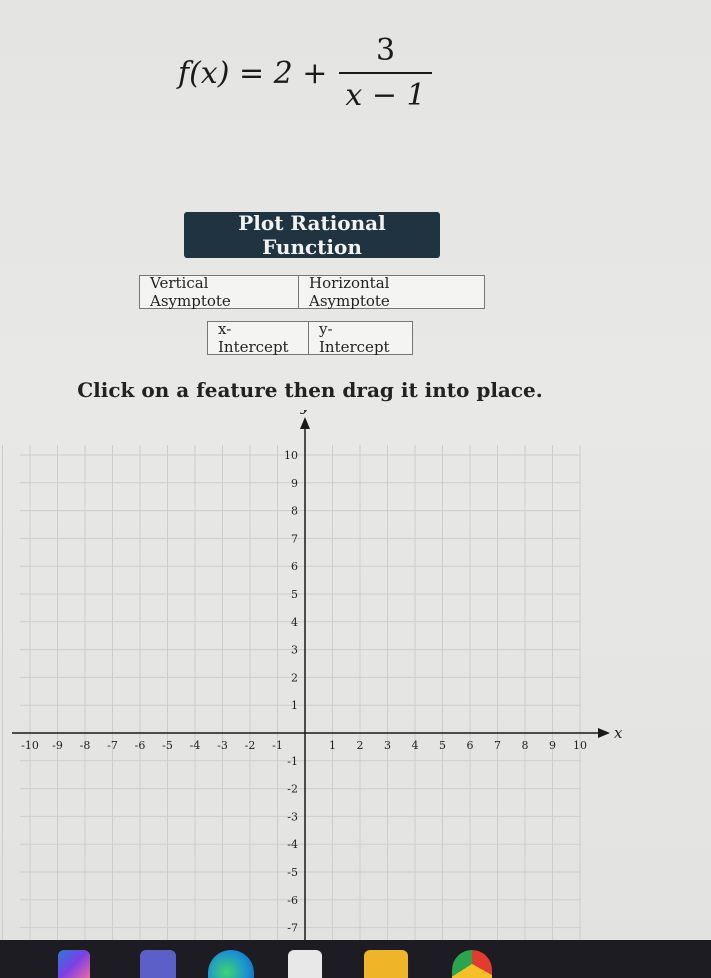 The width and height of the screenshot is (711, 978). Describe the element at coordinates (442, 745) in the screenshot. I see `x-tick-label: 5` at that location.